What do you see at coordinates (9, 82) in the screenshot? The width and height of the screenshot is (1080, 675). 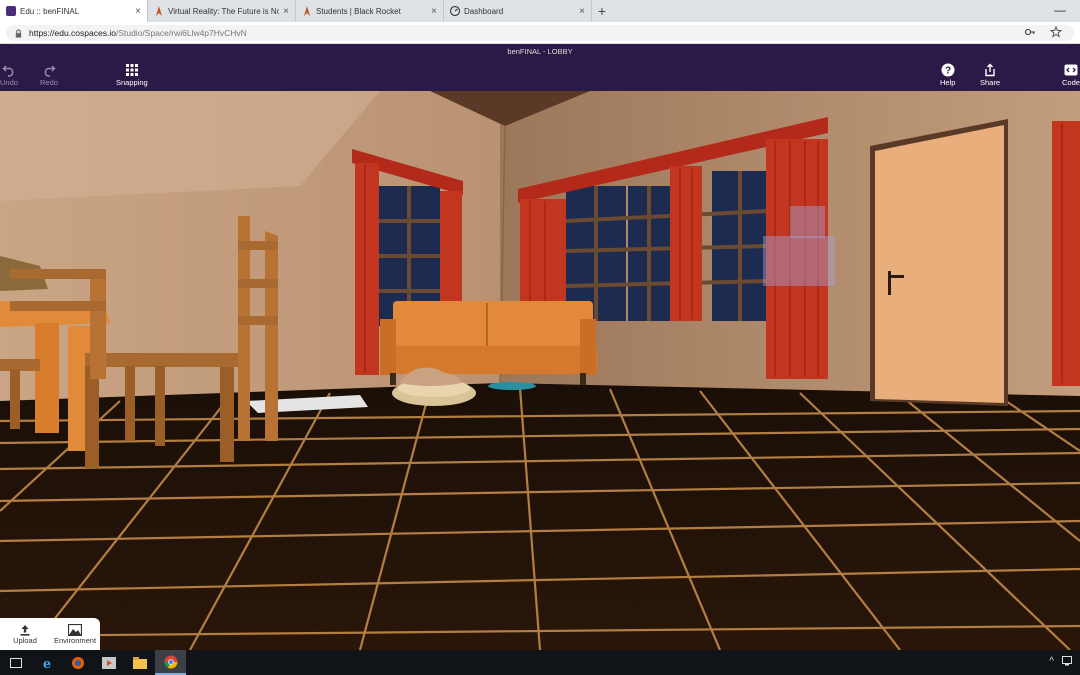 I see `undo-label: Undo` at bounding box center [9, 82].